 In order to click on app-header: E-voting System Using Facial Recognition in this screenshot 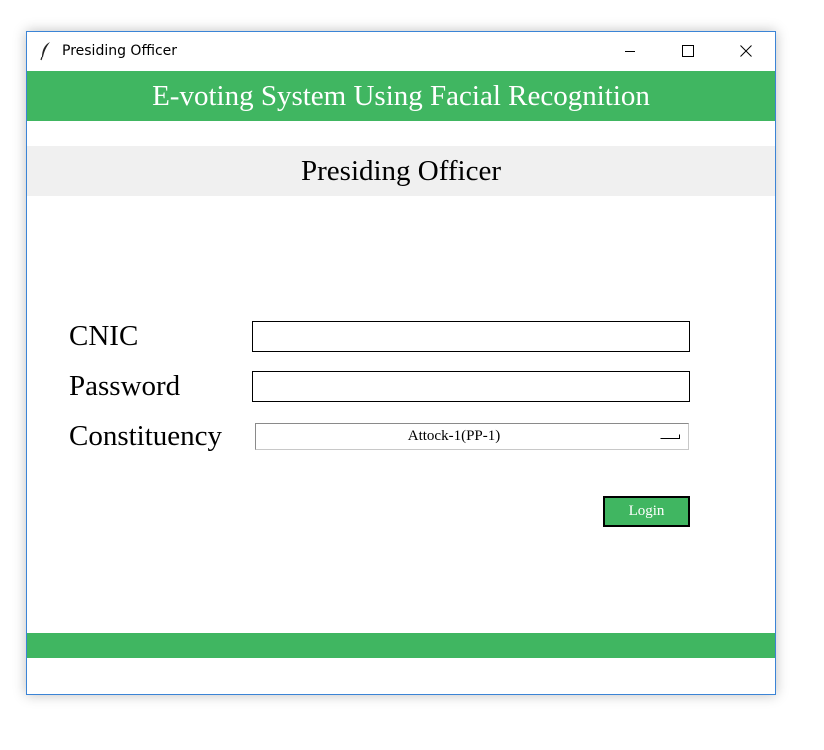, I will do `click(401, 96)`.